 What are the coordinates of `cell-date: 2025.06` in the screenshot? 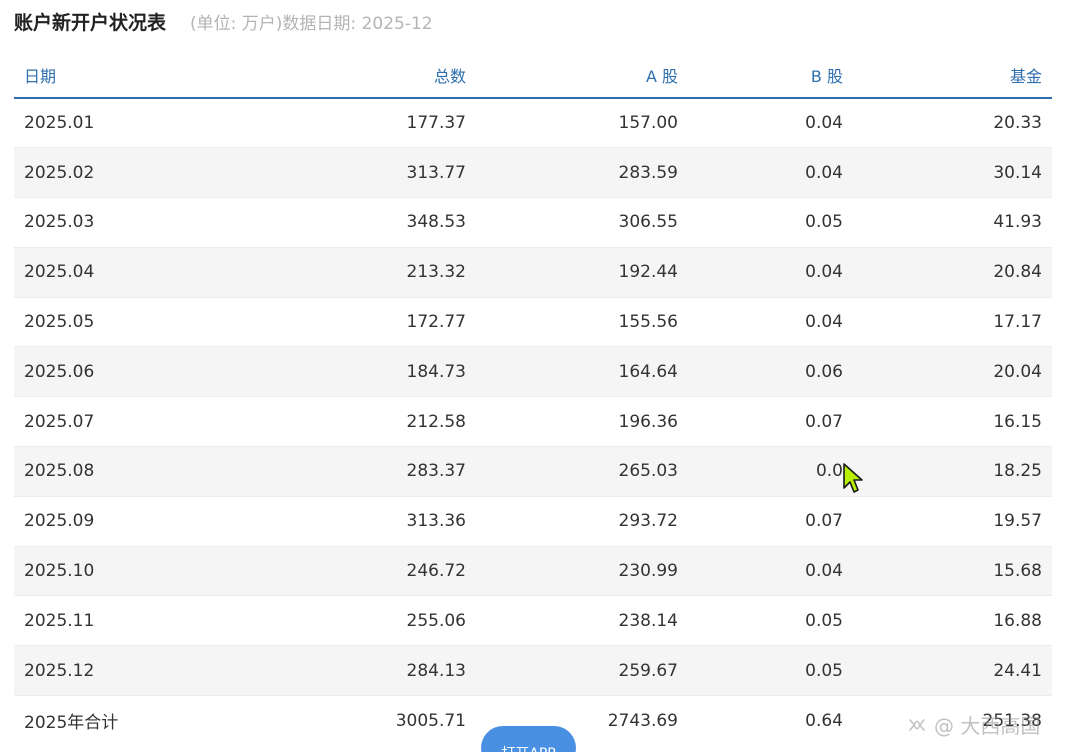 It's located at (74, 372).